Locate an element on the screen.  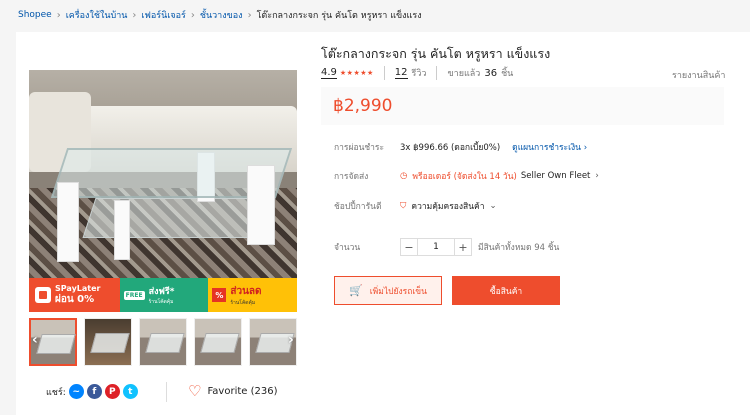
product-stats: 4.9 ★★★★★ 12 รีวิว ขายแล้ว 36 ชิ้น is located at coordinates (417, 73).